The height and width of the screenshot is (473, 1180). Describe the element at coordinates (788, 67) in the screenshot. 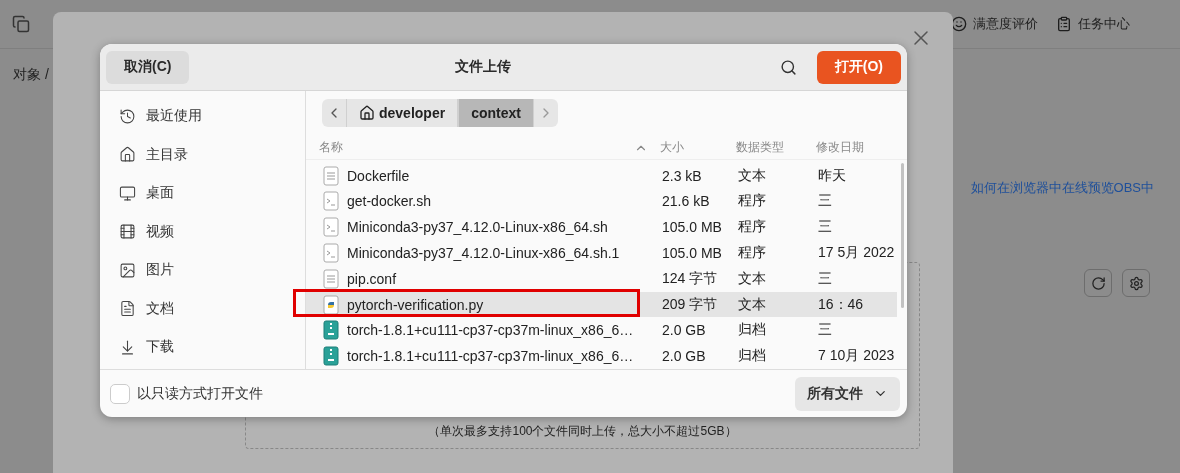

I see `search-icon` at that location.